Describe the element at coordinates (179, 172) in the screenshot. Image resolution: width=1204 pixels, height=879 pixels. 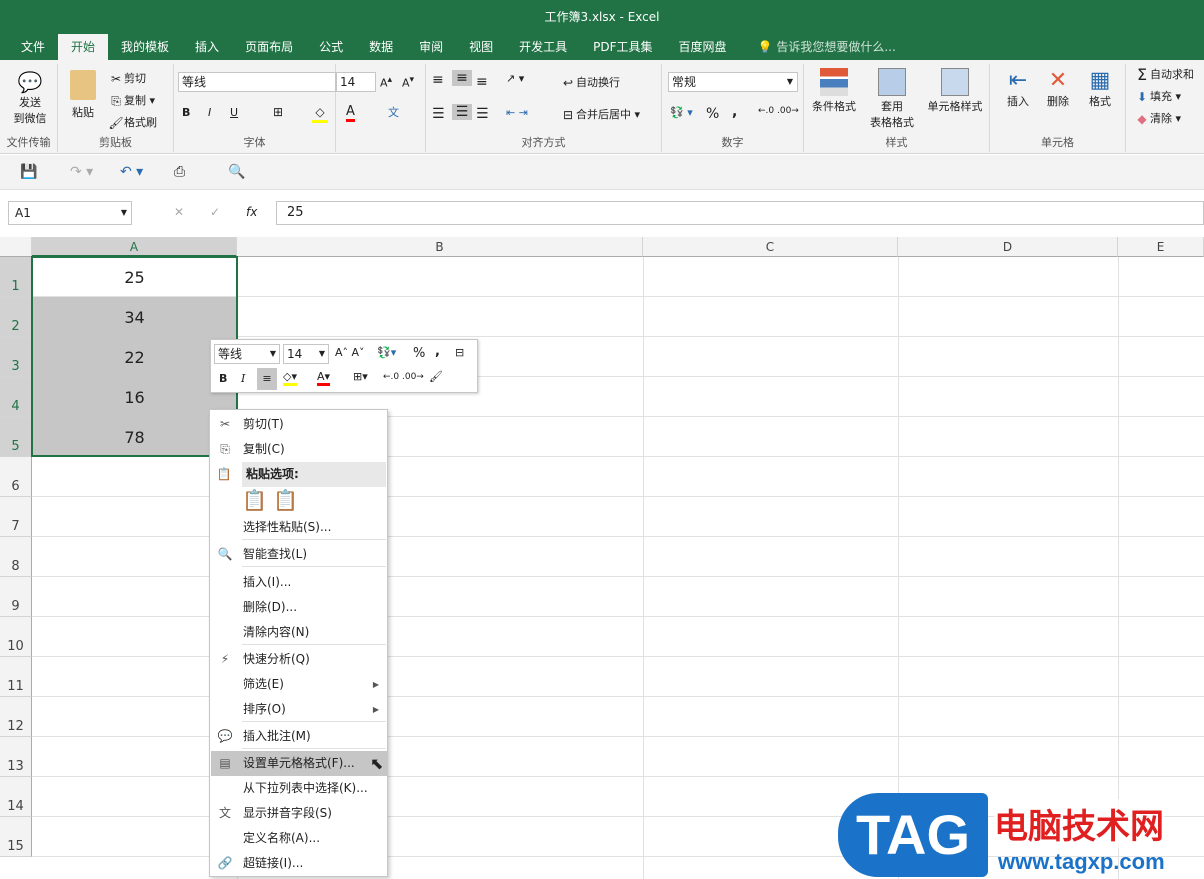
I see `print-preview-icon: ⎙` at that location.